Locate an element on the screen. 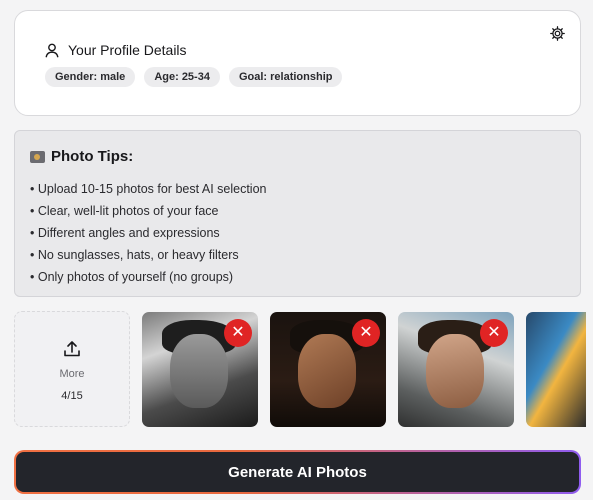 Image resolution: width=593 pixels, height=500 pixels. tips-title: Photo Tips: is located at coordinates (92, 156).